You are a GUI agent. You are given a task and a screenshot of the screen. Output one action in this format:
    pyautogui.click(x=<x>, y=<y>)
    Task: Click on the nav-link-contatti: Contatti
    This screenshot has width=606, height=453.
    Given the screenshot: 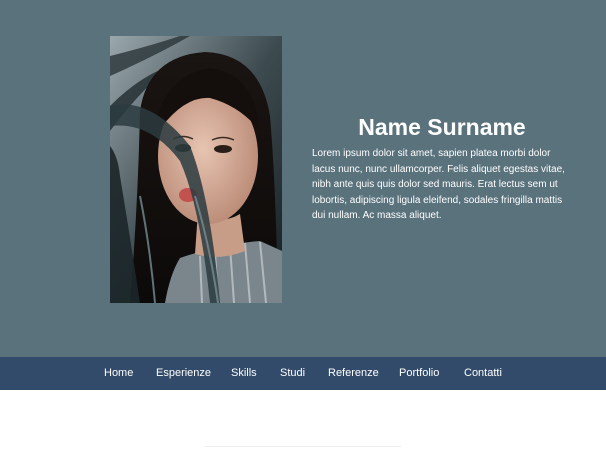 What is the action you would take?
    pyautogui.click(x=483, y=373)
    